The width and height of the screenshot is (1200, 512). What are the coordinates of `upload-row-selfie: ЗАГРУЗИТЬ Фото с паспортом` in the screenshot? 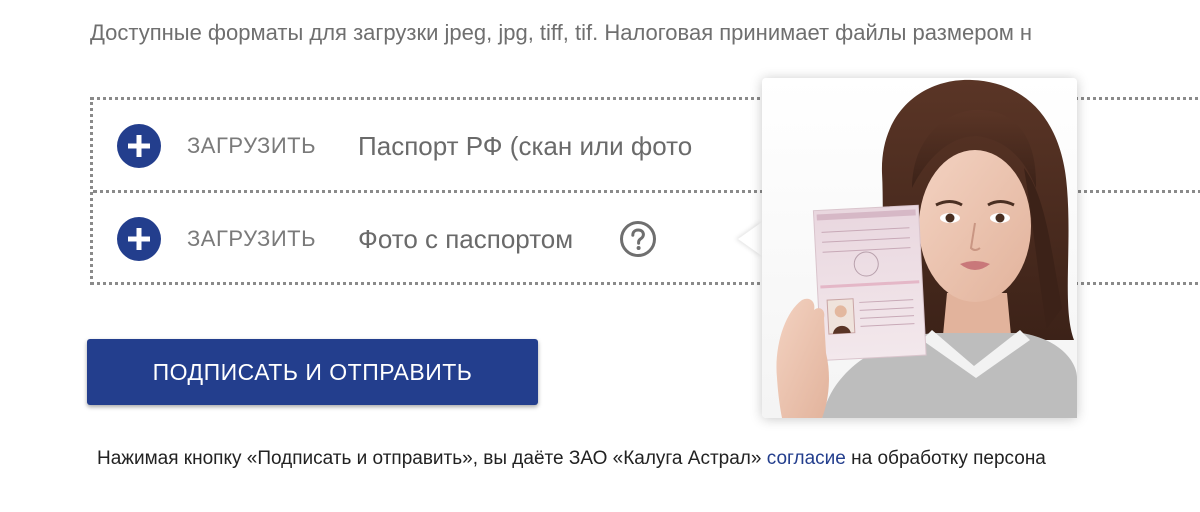 It's located at (387, 239).